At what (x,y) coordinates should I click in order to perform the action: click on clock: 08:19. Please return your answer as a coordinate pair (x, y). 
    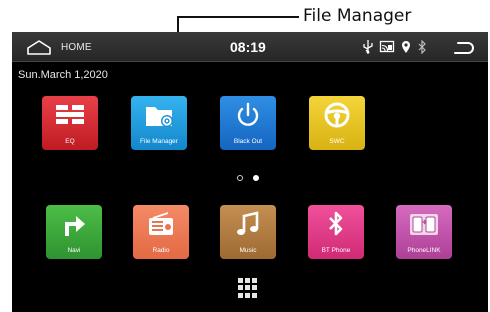
    Looking at the image, I should click on (248, 47).